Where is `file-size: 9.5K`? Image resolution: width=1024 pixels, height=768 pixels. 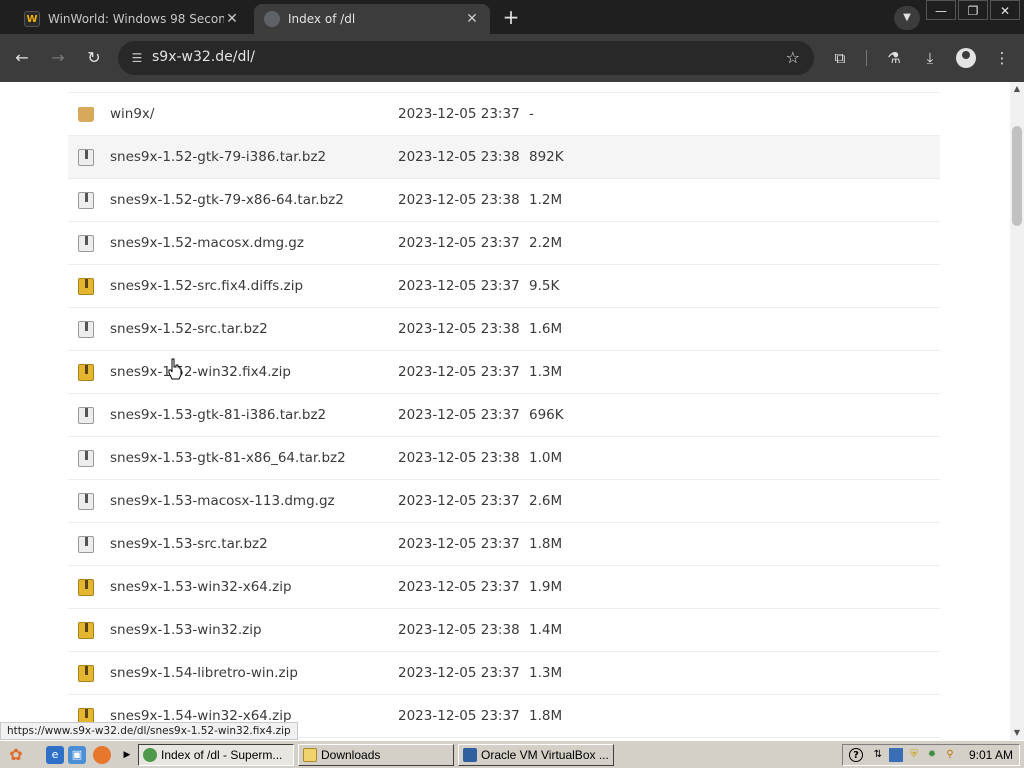 file-size: 9.5K is located at coordinates (544, 286).